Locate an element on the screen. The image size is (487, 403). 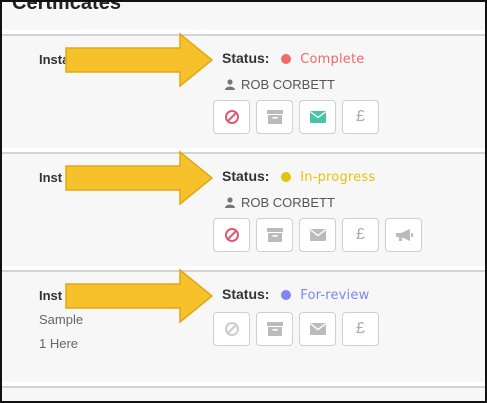
megaphone-icon is located at coordinates (404, 235).